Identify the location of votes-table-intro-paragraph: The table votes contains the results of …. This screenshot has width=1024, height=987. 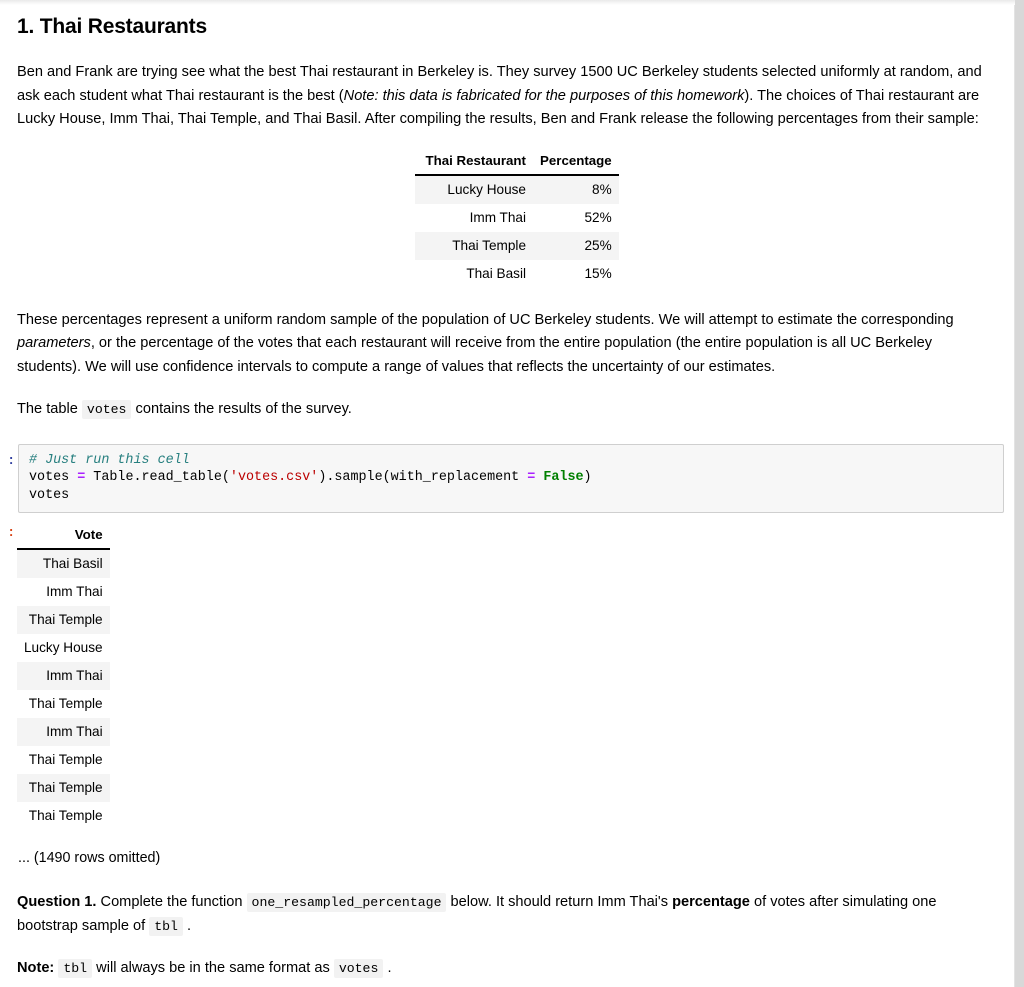
(500, 410).